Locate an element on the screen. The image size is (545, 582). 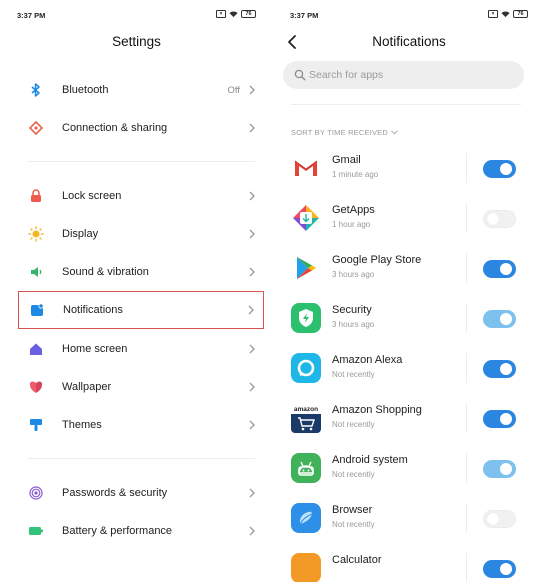
search-input is located at coordinates (409, 75).